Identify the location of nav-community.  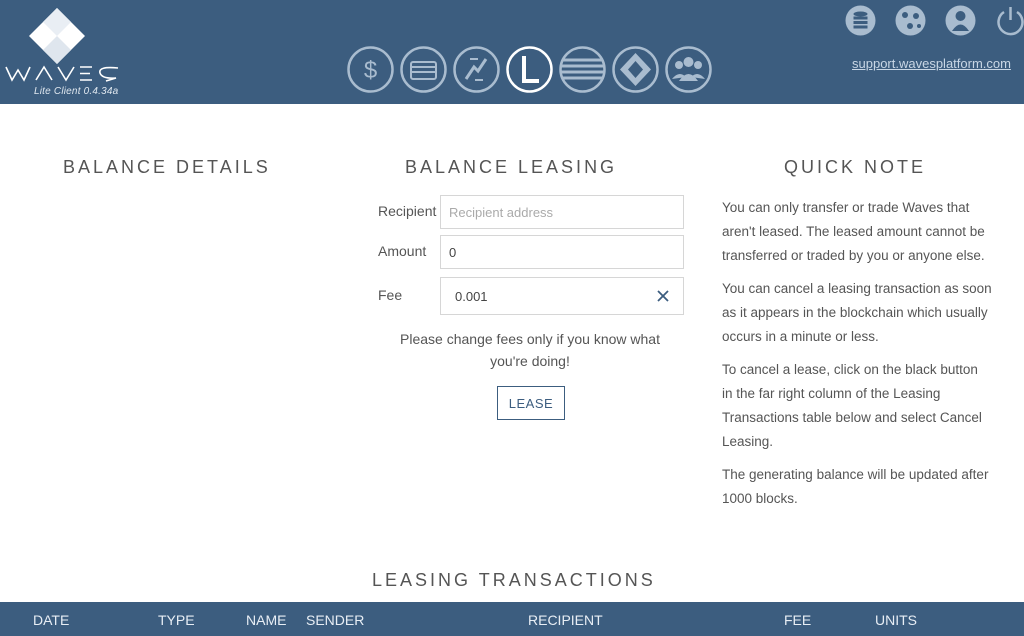
(688, 69).